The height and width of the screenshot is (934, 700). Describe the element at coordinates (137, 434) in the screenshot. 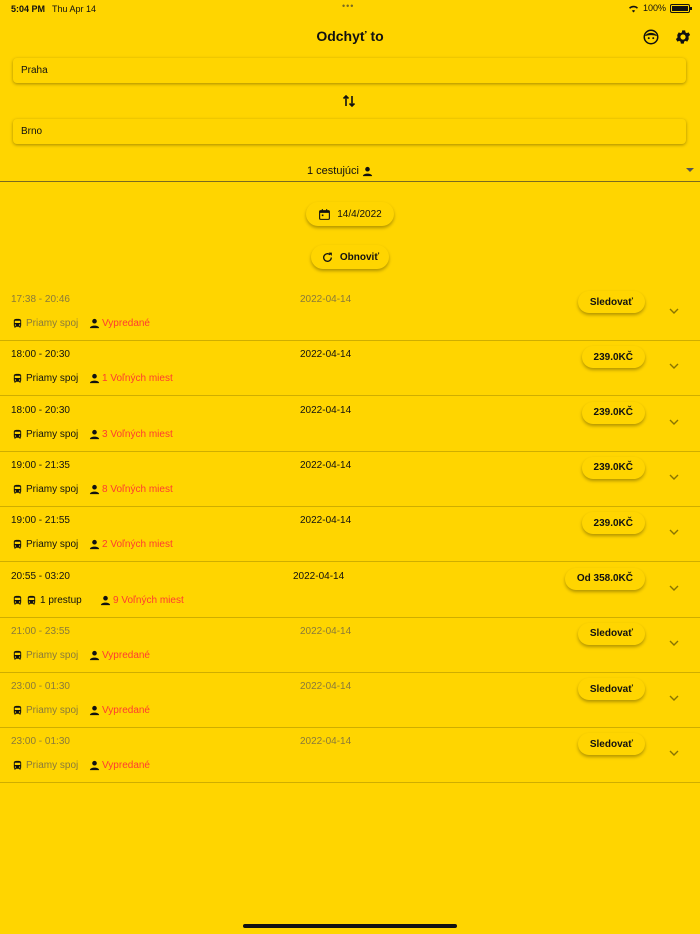

I see `seat-availability-label: 3 Voľných miest` at that location.